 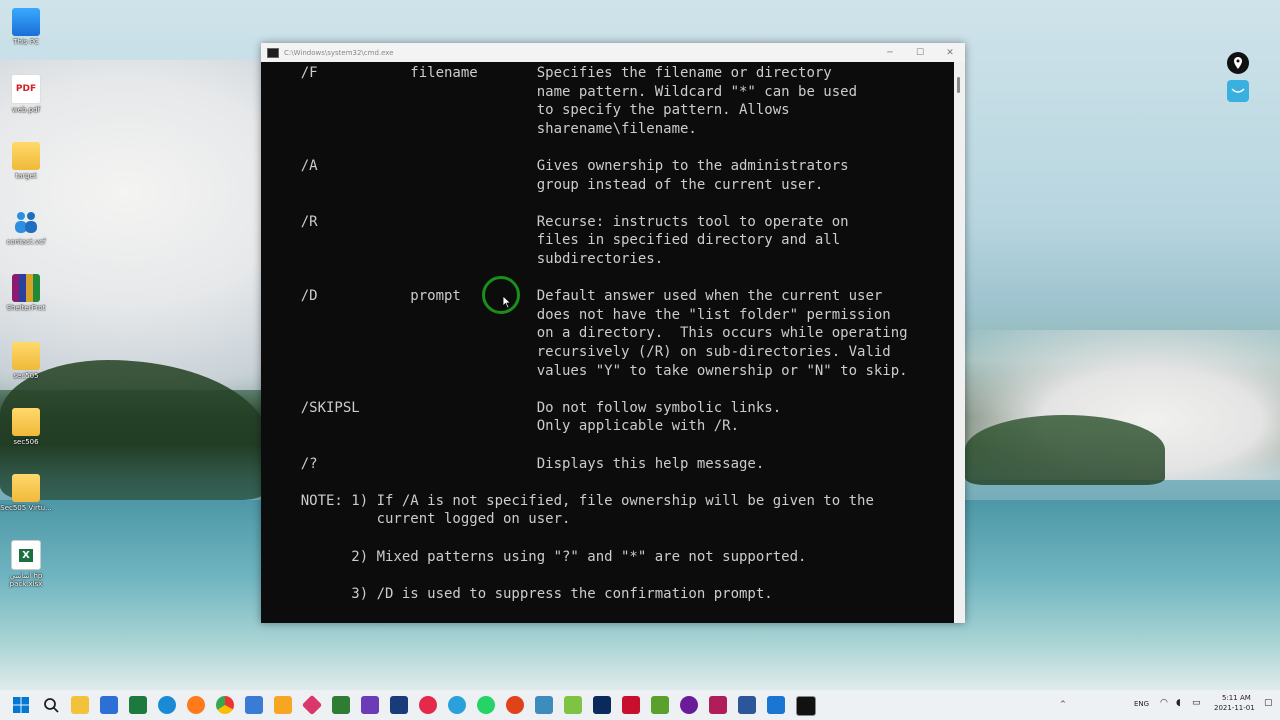 I want to click on search-icon, so click(x=51, y=705).